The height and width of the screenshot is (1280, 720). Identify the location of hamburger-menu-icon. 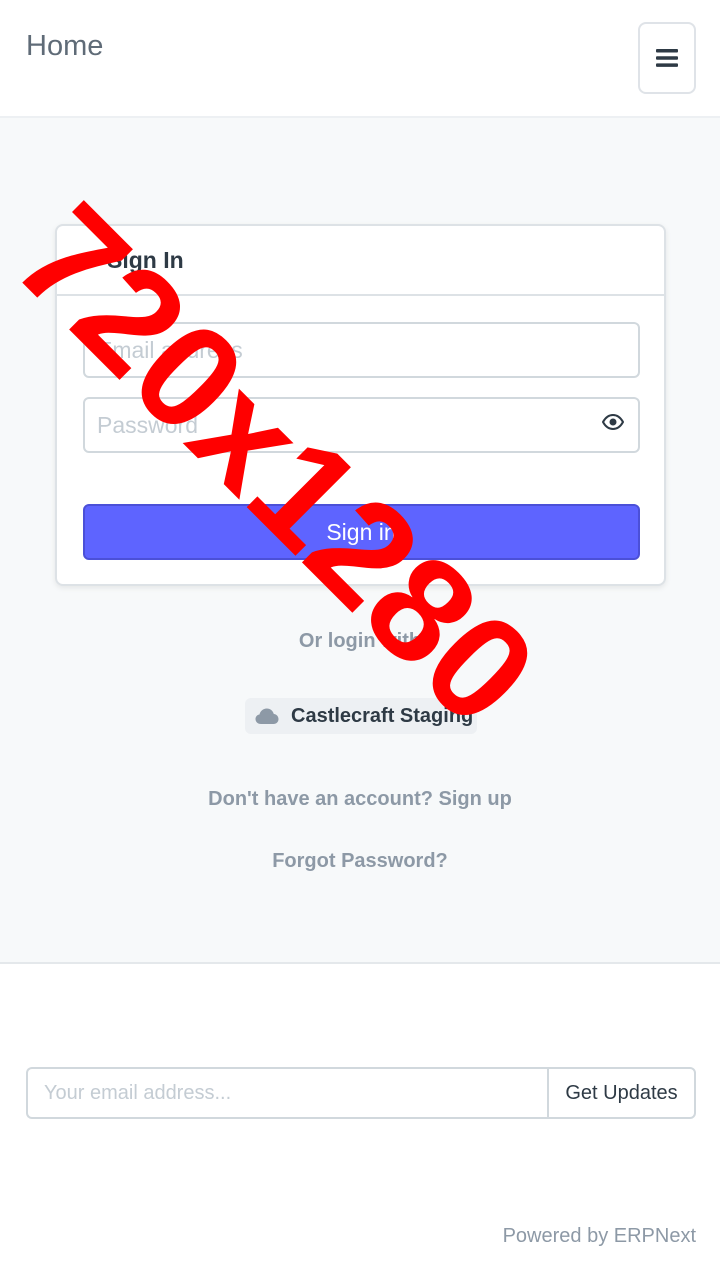
(667, 58).